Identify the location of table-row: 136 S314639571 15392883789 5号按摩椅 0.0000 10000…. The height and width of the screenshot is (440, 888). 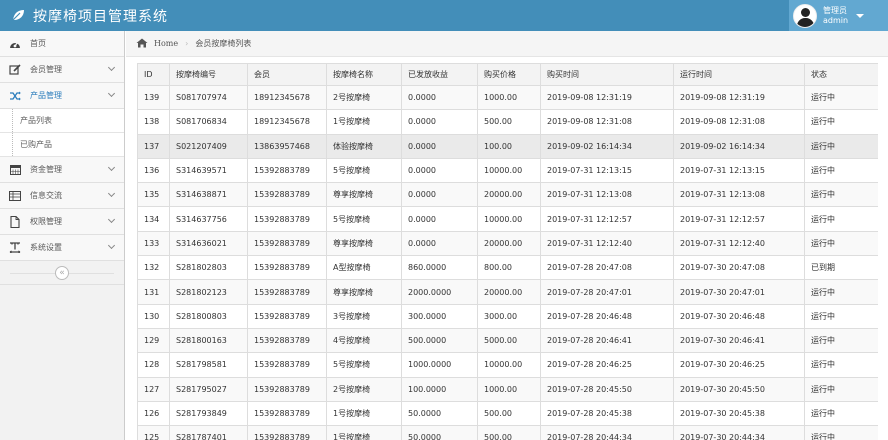
(507, 170).